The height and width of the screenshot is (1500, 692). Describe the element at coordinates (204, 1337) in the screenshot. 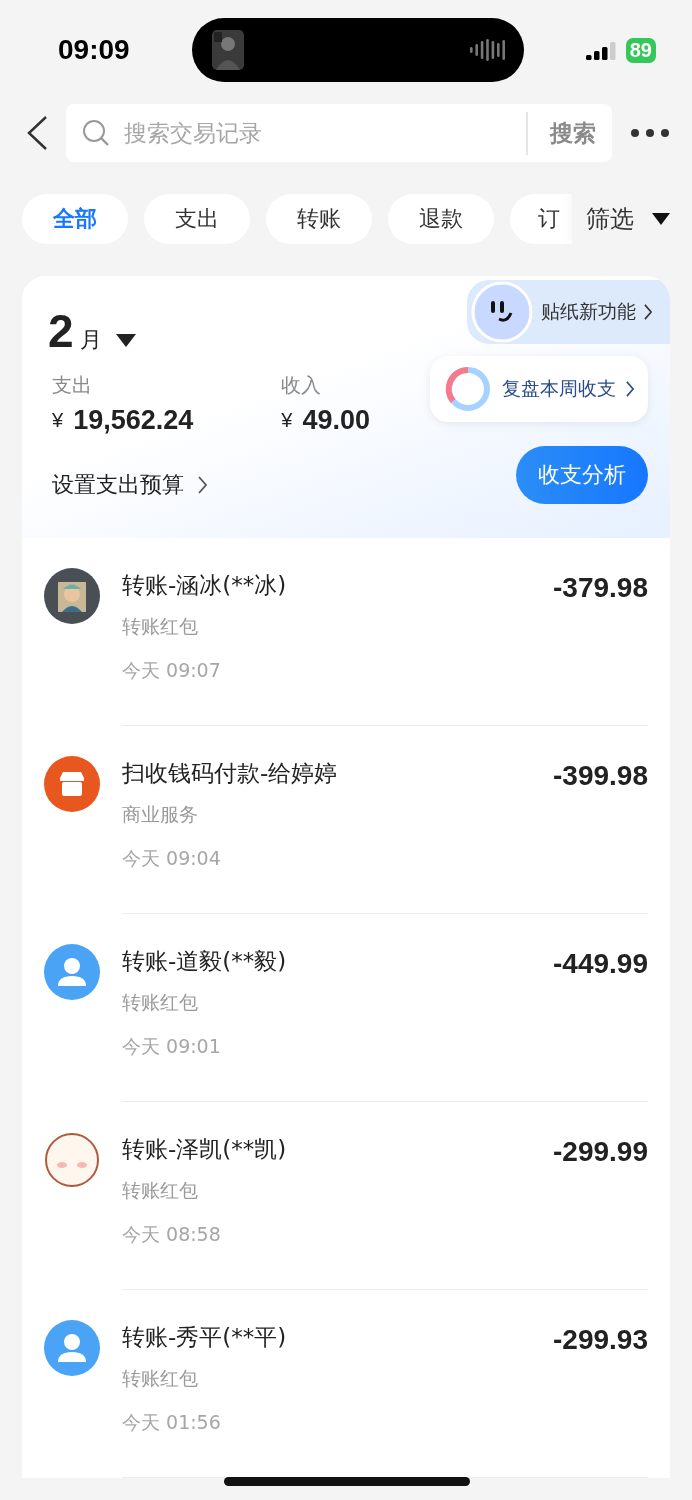

I see `transaction-title: 转账-秀平(**平)` at that location.